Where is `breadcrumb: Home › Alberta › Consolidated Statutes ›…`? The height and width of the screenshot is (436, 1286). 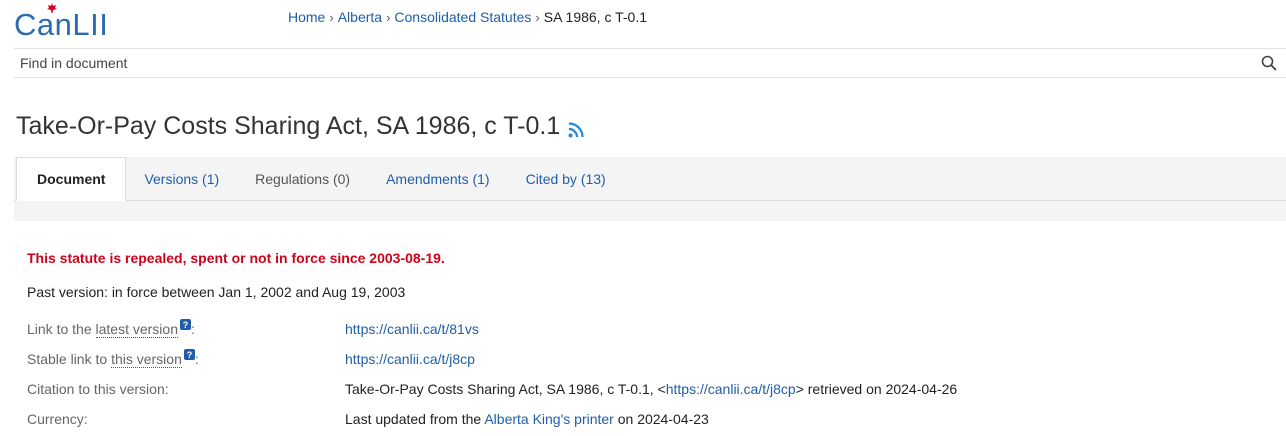 breadcrumb: Home › Alberta › Consolidated Statutes ›… is located at coordinates (467, 17).